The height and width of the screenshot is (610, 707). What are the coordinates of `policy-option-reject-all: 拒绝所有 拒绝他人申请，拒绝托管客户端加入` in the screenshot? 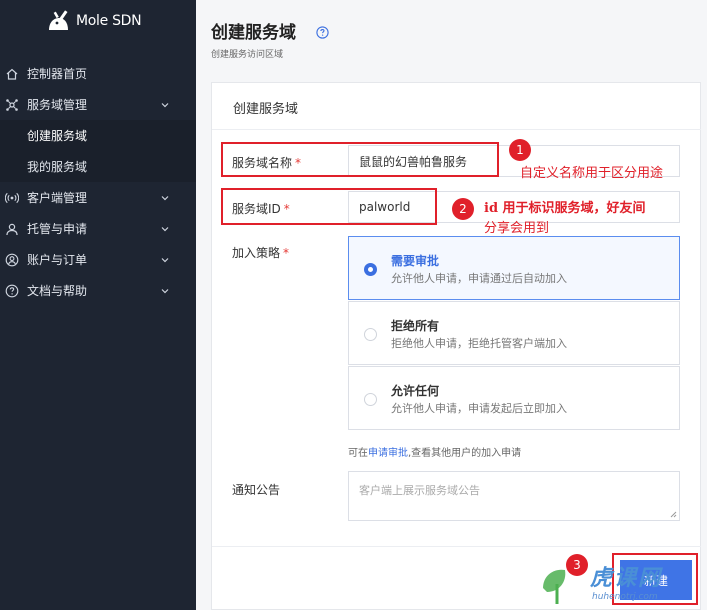 It's located at (514, 333).